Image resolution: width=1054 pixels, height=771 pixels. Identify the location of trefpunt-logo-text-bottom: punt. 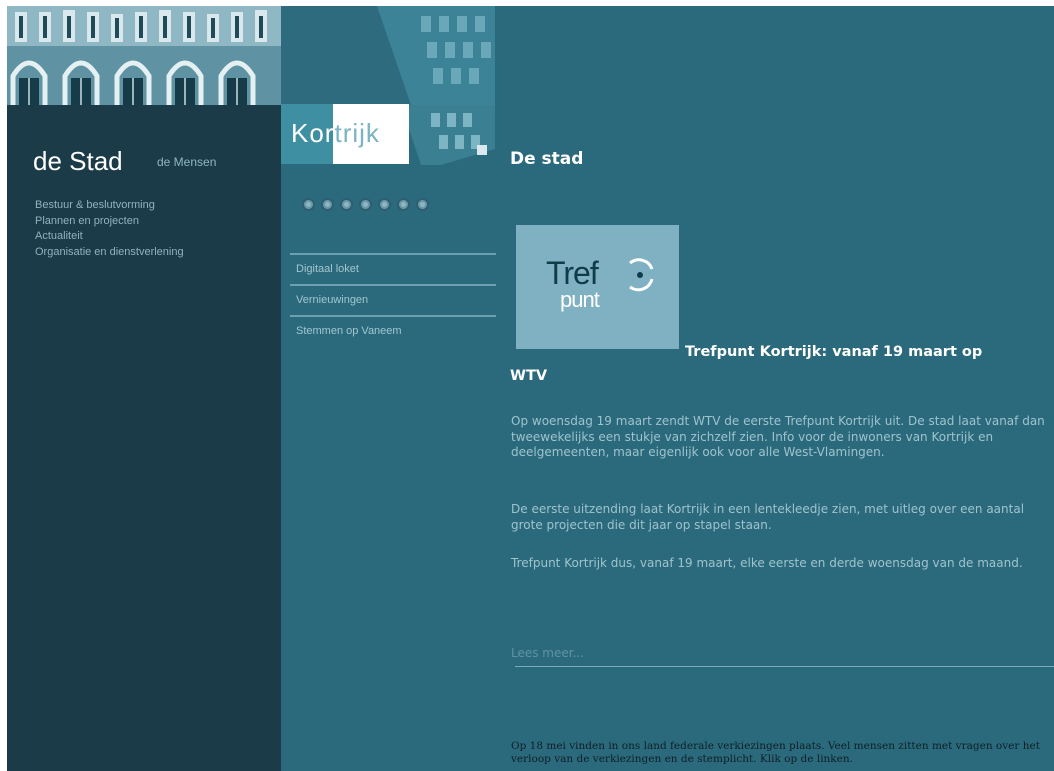
(580, 299).